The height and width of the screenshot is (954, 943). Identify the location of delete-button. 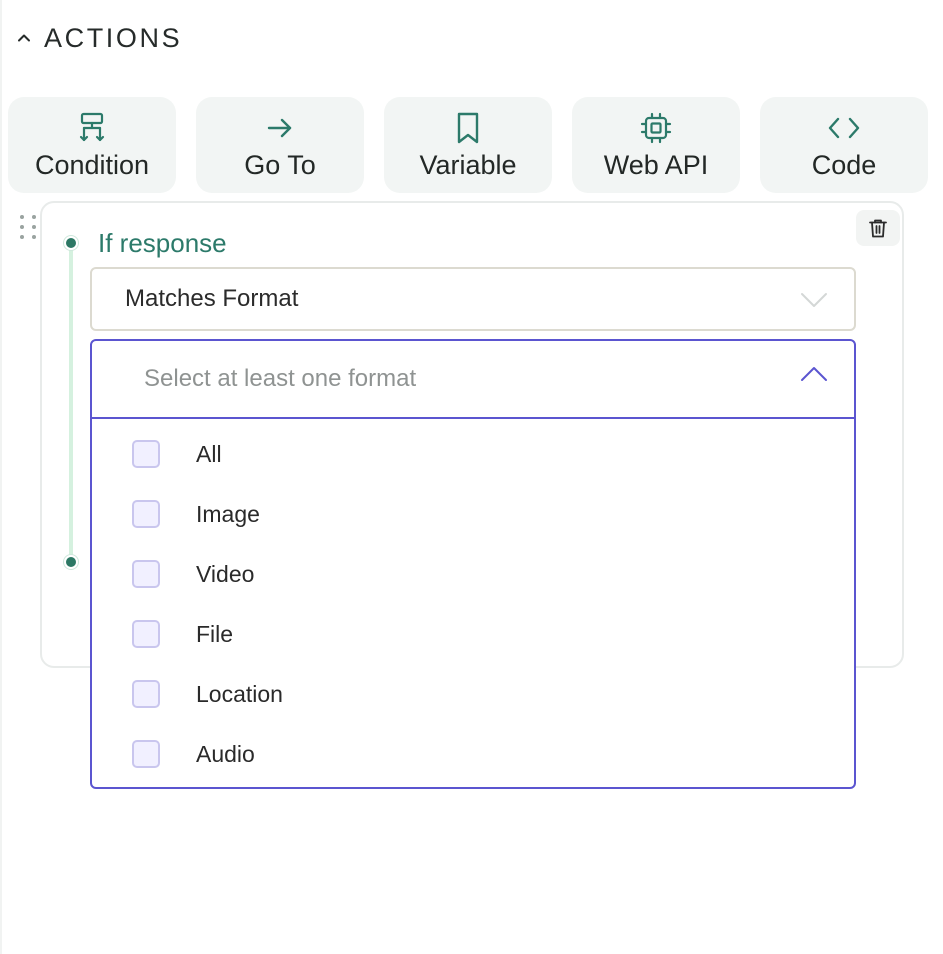
(878, 228).